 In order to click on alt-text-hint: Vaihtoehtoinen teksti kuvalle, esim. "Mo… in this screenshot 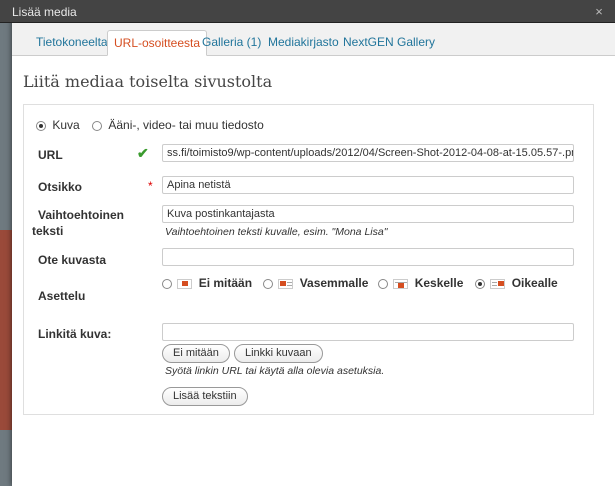, I will do `click(276, 232)`.